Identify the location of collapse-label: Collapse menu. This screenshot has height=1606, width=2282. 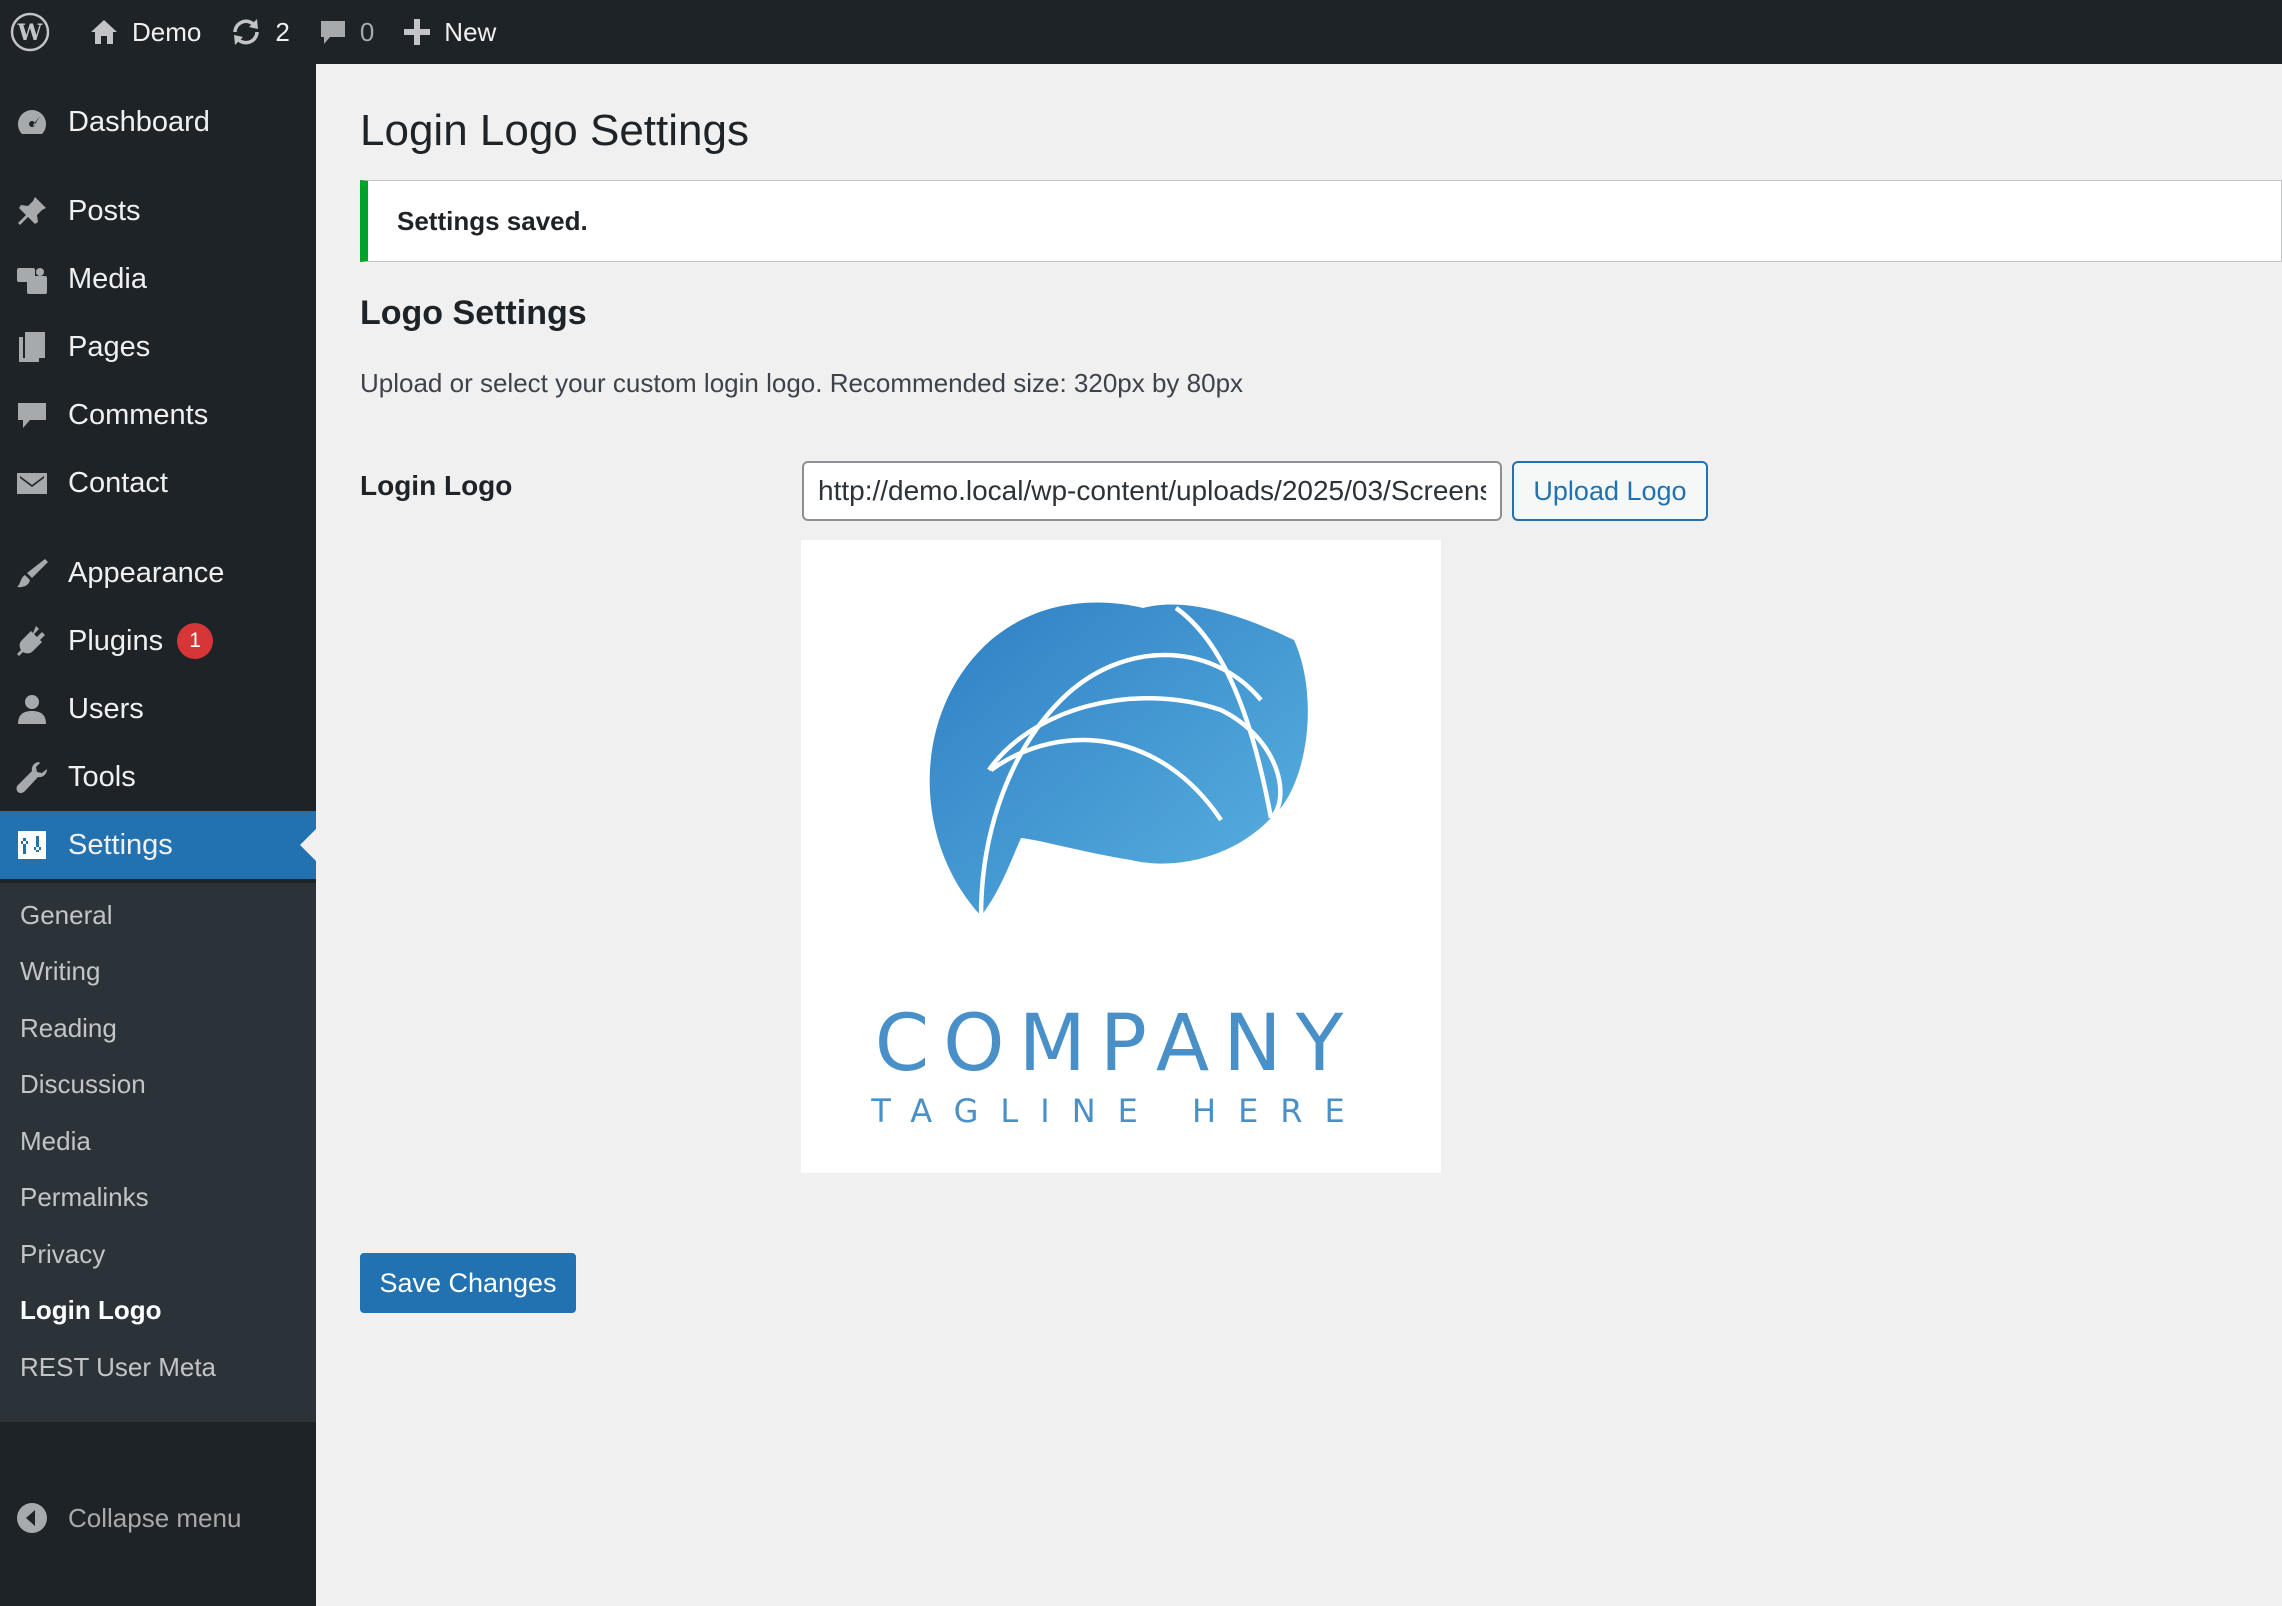
(155, 1517).